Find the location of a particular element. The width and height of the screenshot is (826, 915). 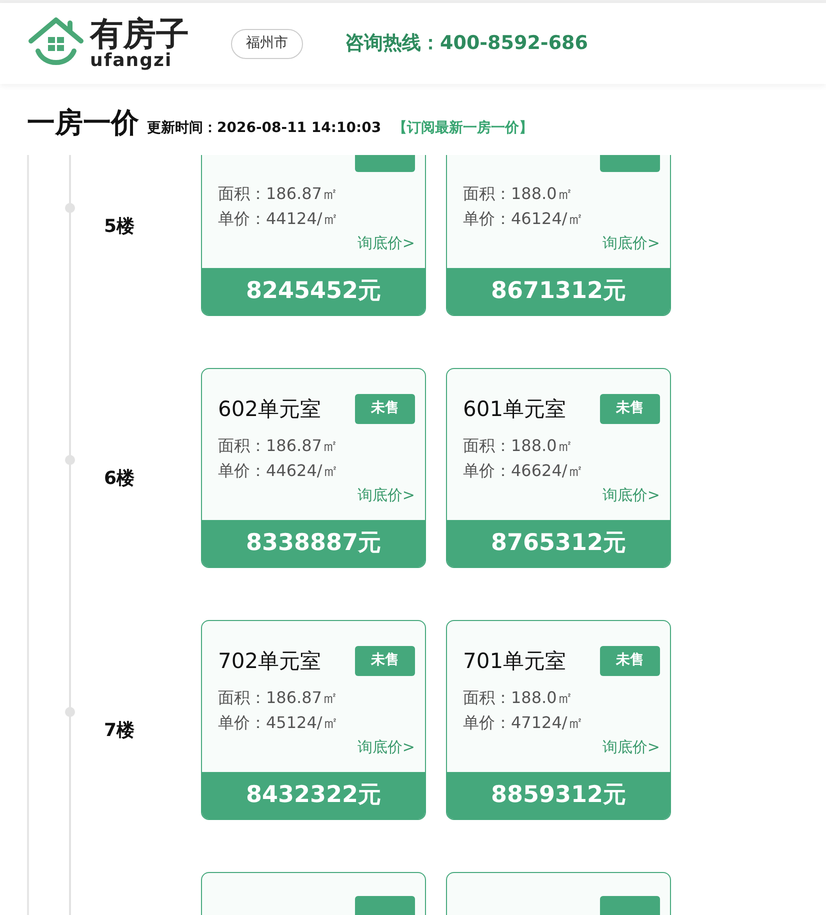

hotline-text: 咨询热线：400-8592-686 is located at coordinates (466, 43).